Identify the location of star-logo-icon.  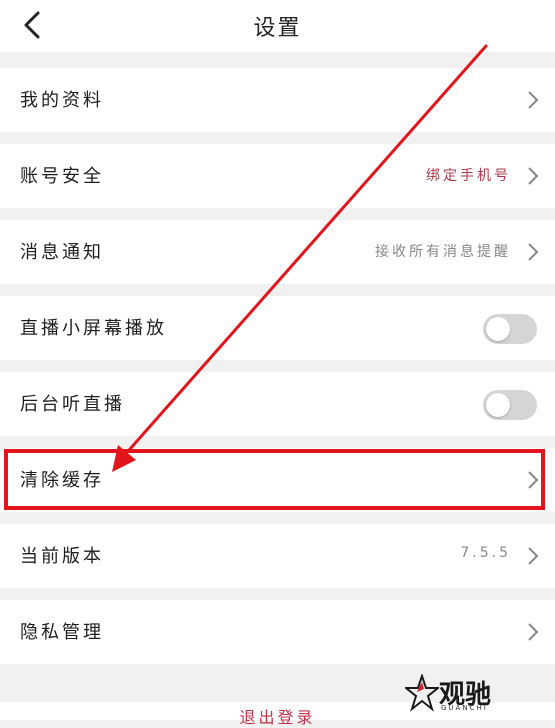
(422, 693).